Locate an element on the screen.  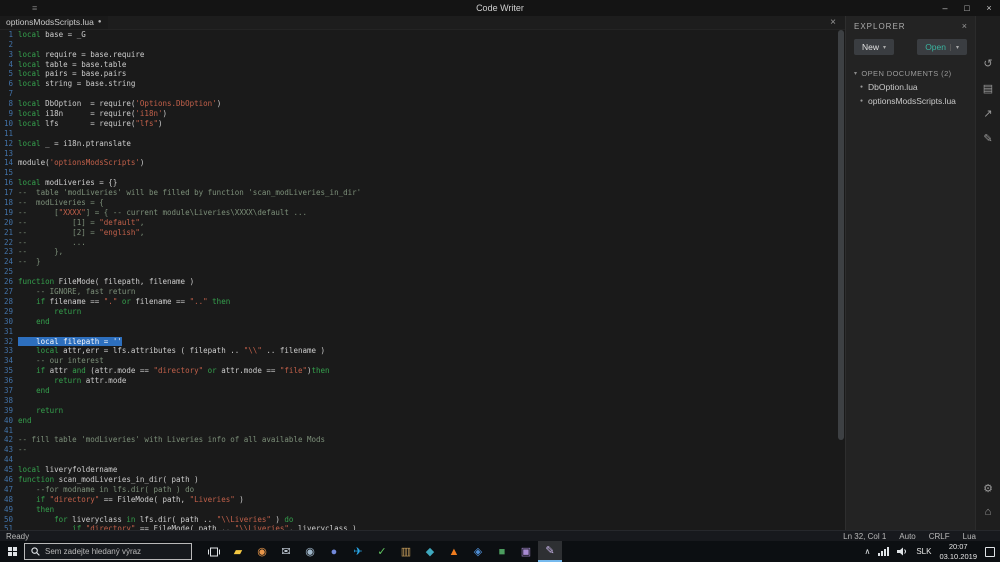
taskbar-icon-wallet: ▥ is located at coordinates (406, 551).